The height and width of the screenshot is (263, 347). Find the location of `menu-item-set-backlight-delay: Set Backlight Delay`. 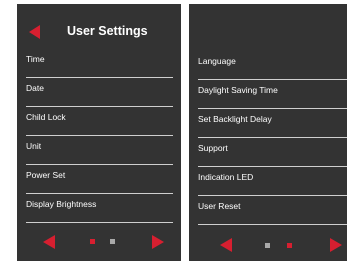

menu-item-set-backlight-delay: Set Backlight Delay is located at coordinates (272, 123).